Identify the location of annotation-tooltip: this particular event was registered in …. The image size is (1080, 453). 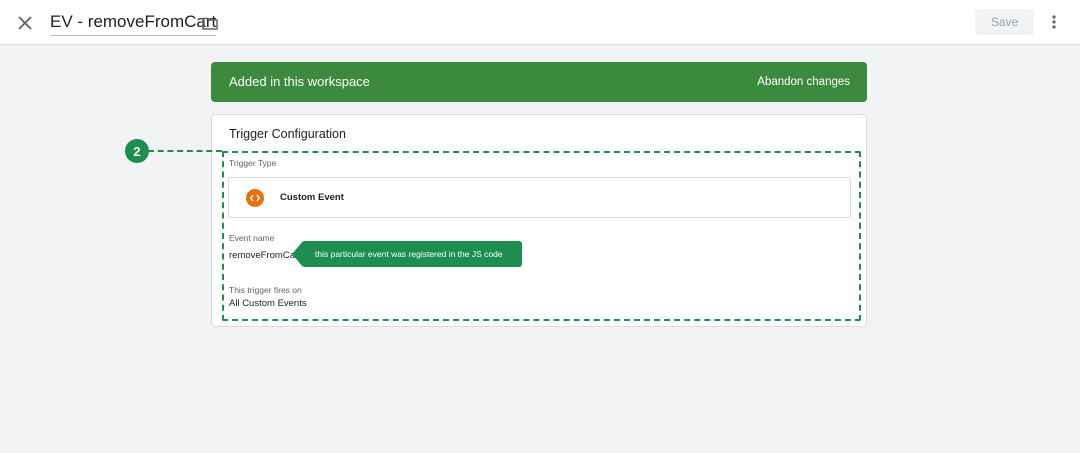
(412, 254).